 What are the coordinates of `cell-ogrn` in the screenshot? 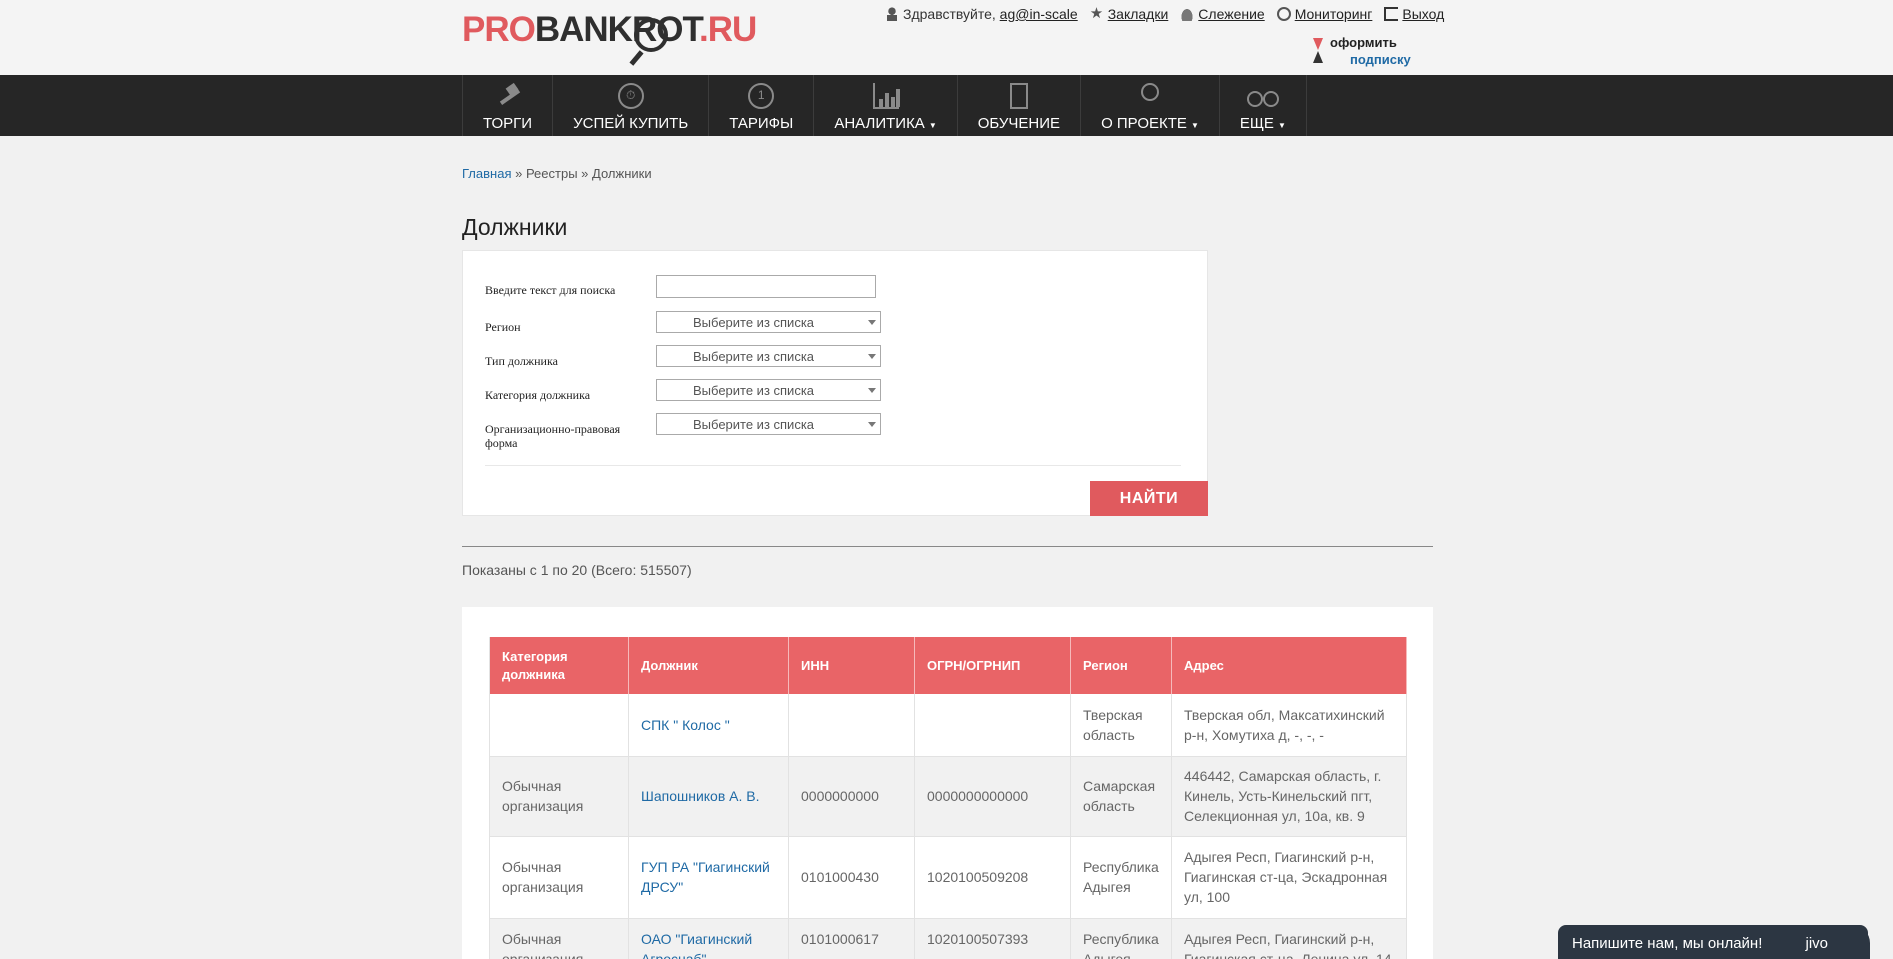 It's located at (992, 725).